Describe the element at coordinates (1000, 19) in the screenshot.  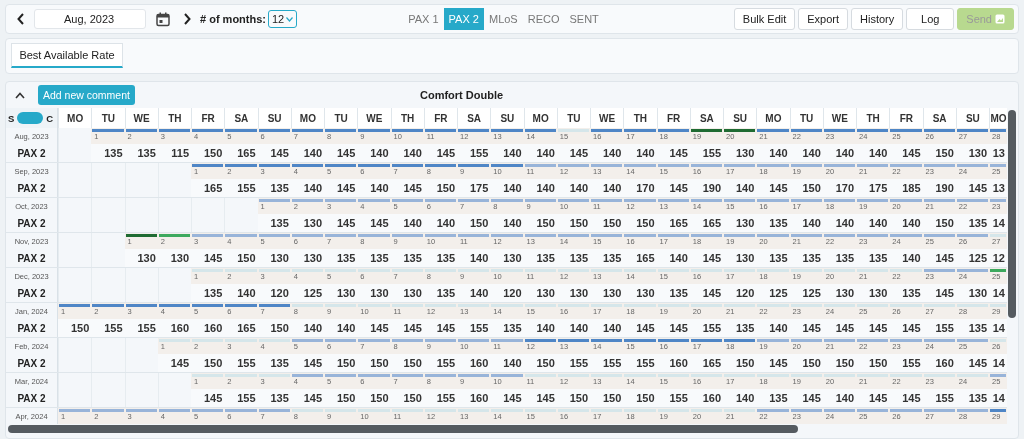
I see `image-icon` at that location.